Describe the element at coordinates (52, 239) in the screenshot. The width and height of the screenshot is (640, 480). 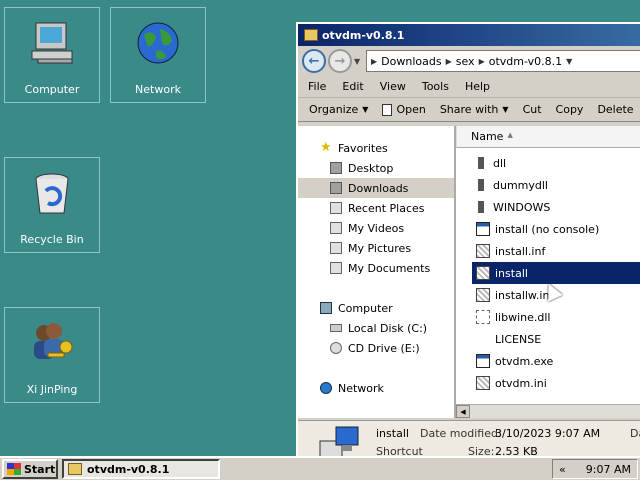
I see `desktop-icon-label: Recycle Bin` at that location.